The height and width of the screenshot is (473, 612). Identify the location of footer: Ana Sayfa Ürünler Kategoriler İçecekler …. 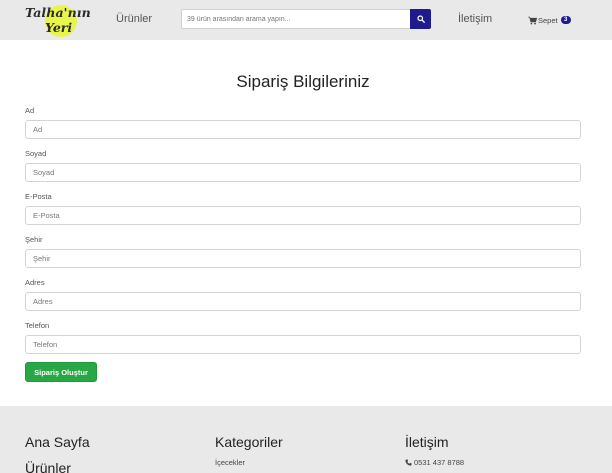
(306, 439).